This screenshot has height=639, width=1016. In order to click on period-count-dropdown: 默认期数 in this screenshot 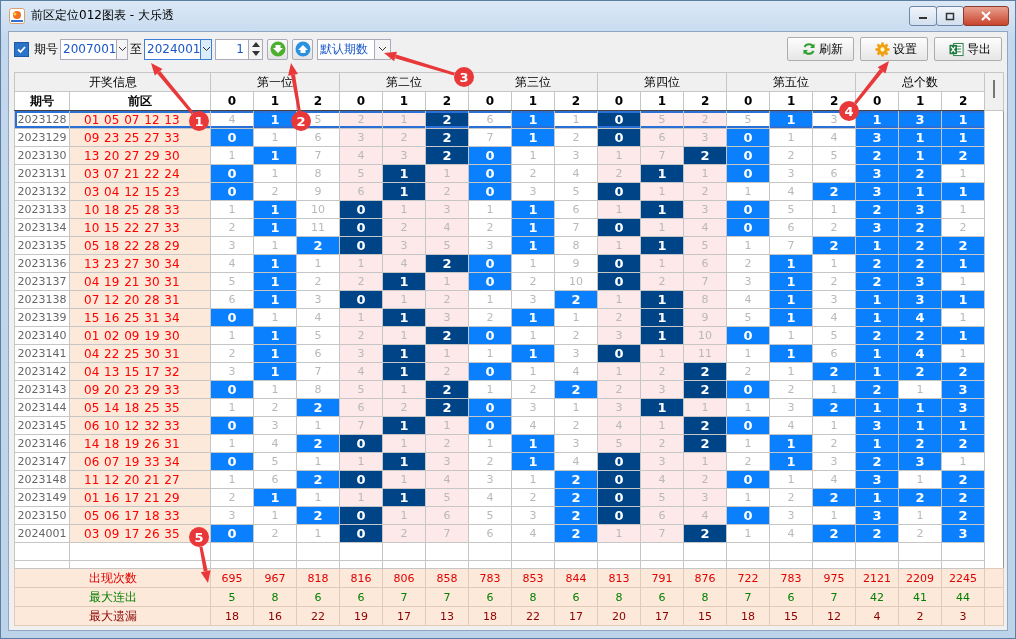, I will do `click(354, 49)`.